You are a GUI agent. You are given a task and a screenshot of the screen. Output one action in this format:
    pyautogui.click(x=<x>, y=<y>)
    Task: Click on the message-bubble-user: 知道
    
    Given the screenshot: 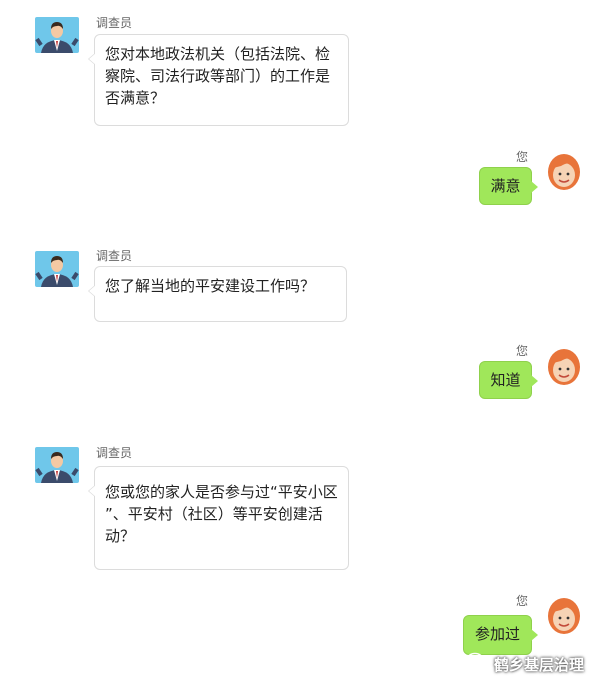 What is the action you would take?
    pyautogui.click(x=508, y=380)
    